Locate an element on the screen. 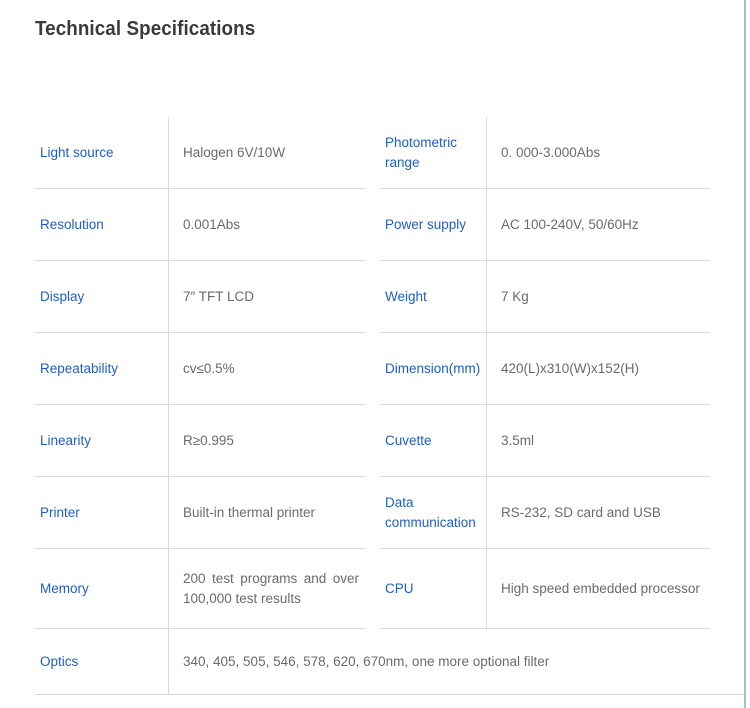 Image resolution: width=750 pixels, height=708 pixels. table-row: Linearity R≥0.995 is located at coordinates (200, 441).